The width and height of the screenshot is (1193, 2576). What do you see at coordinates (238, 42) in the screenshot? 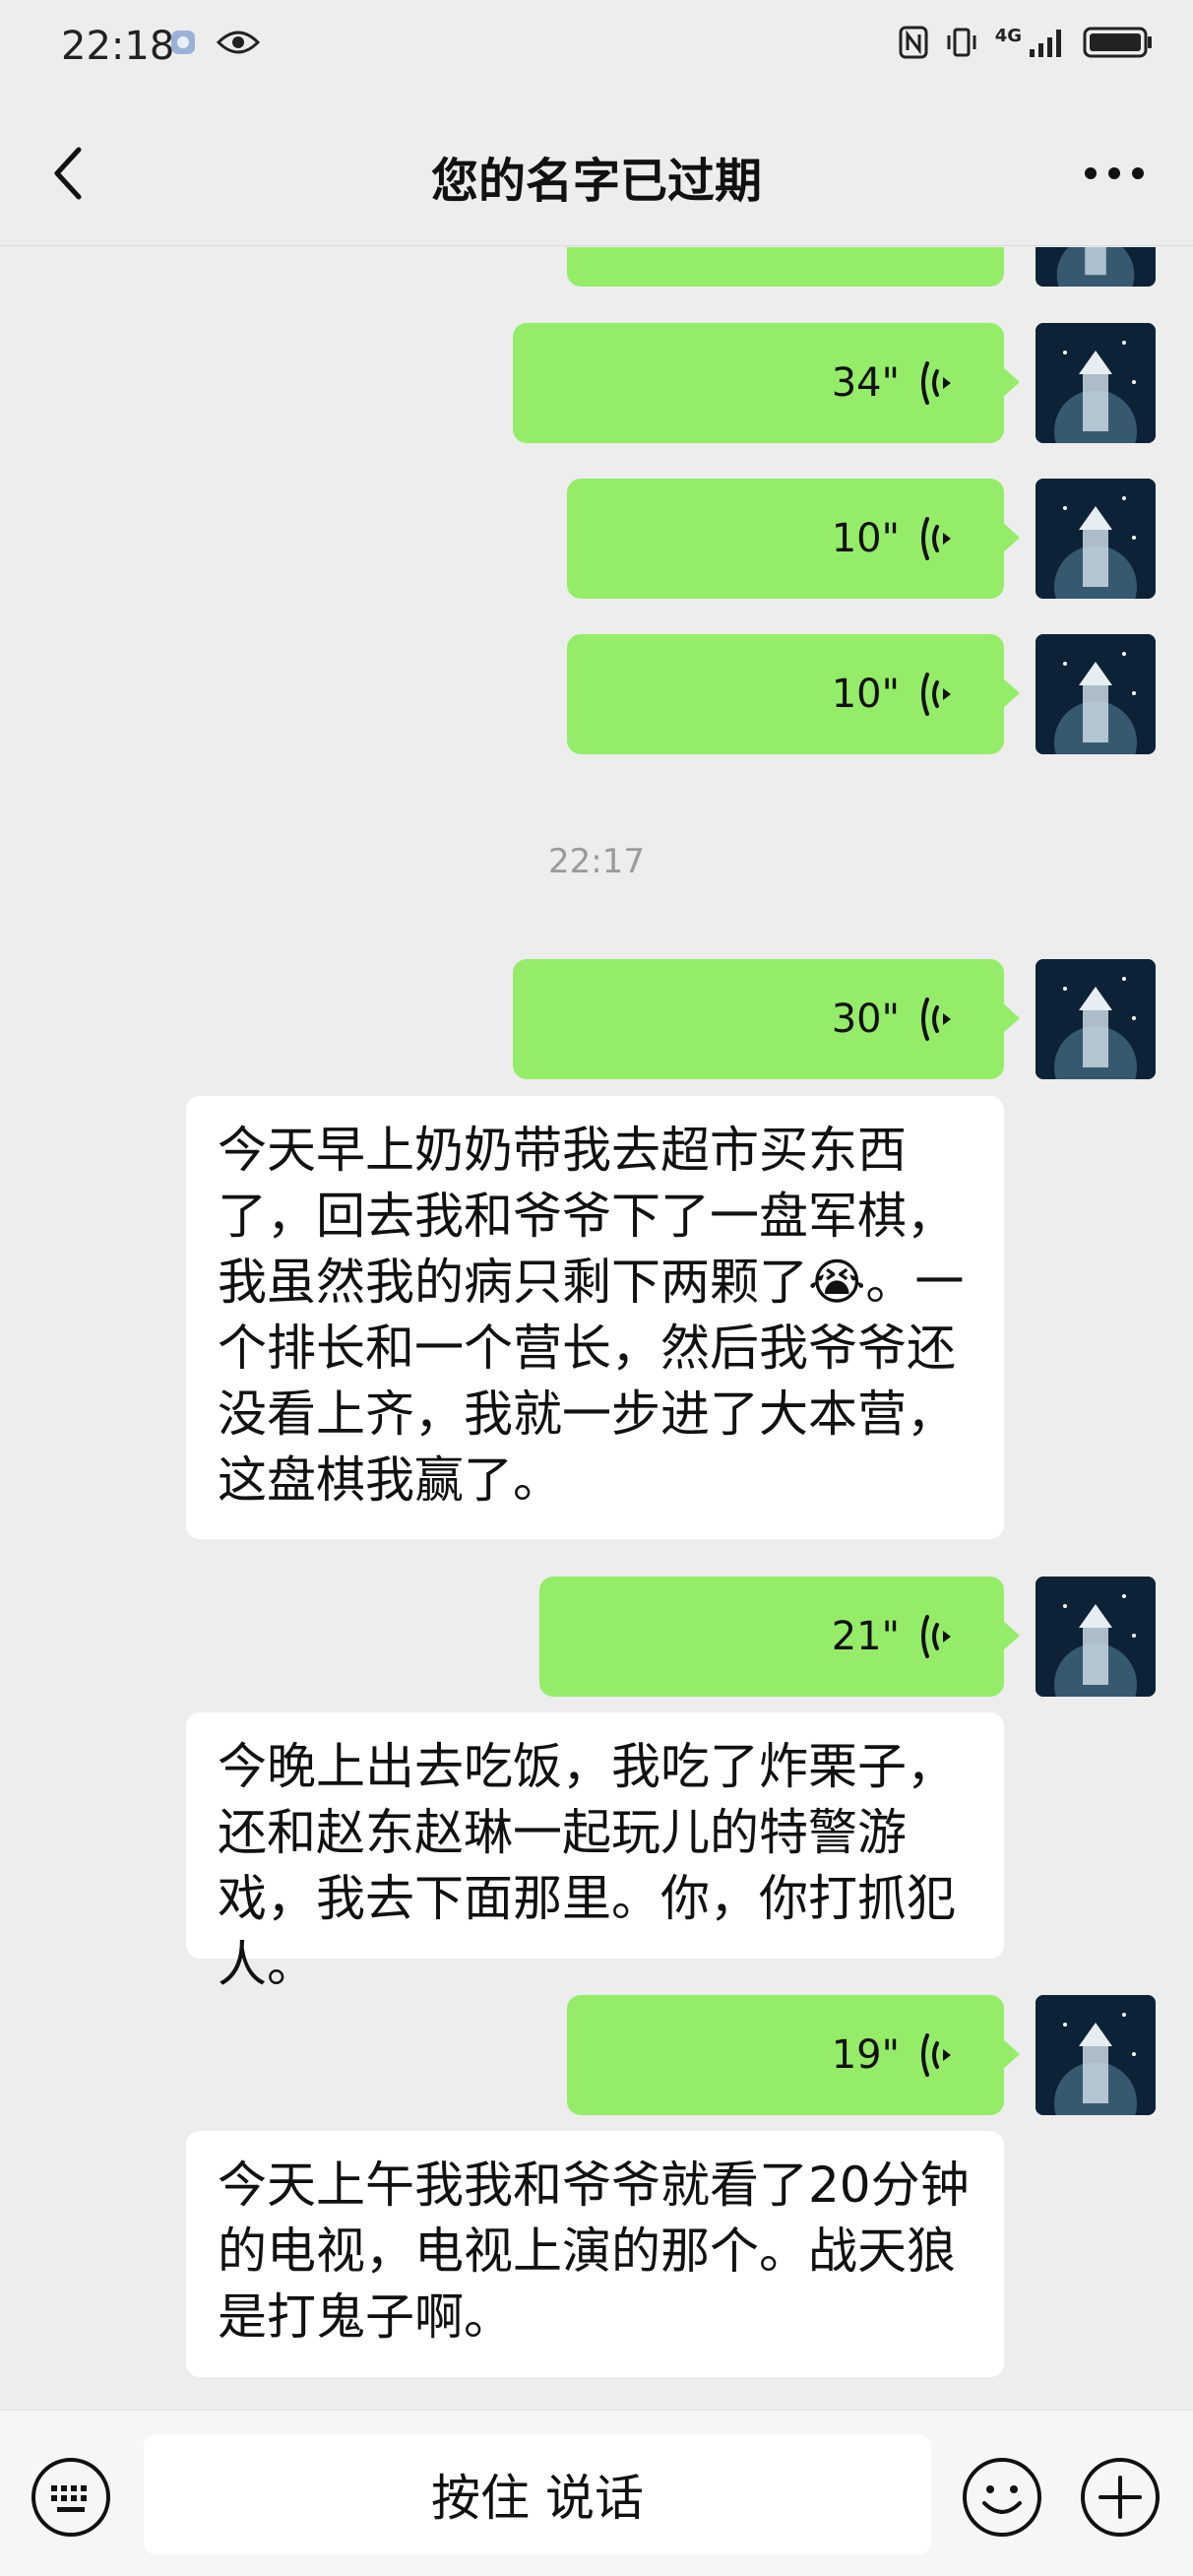
I see `eye-icon` at bounding box center [238, 42].